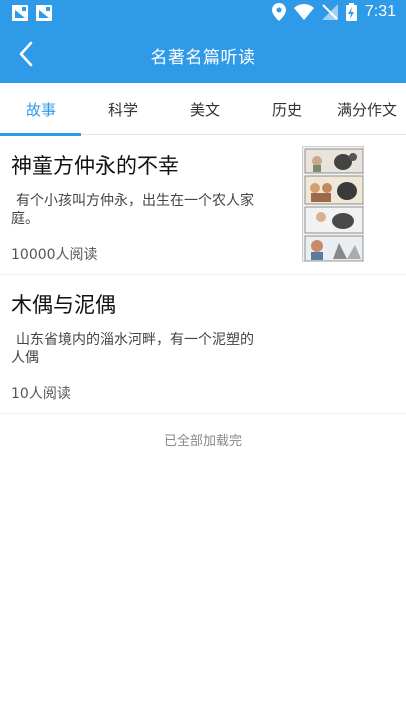 This screenshot has height=725, width=406. I want to click on comic-thumbnail, so click(333, 204).